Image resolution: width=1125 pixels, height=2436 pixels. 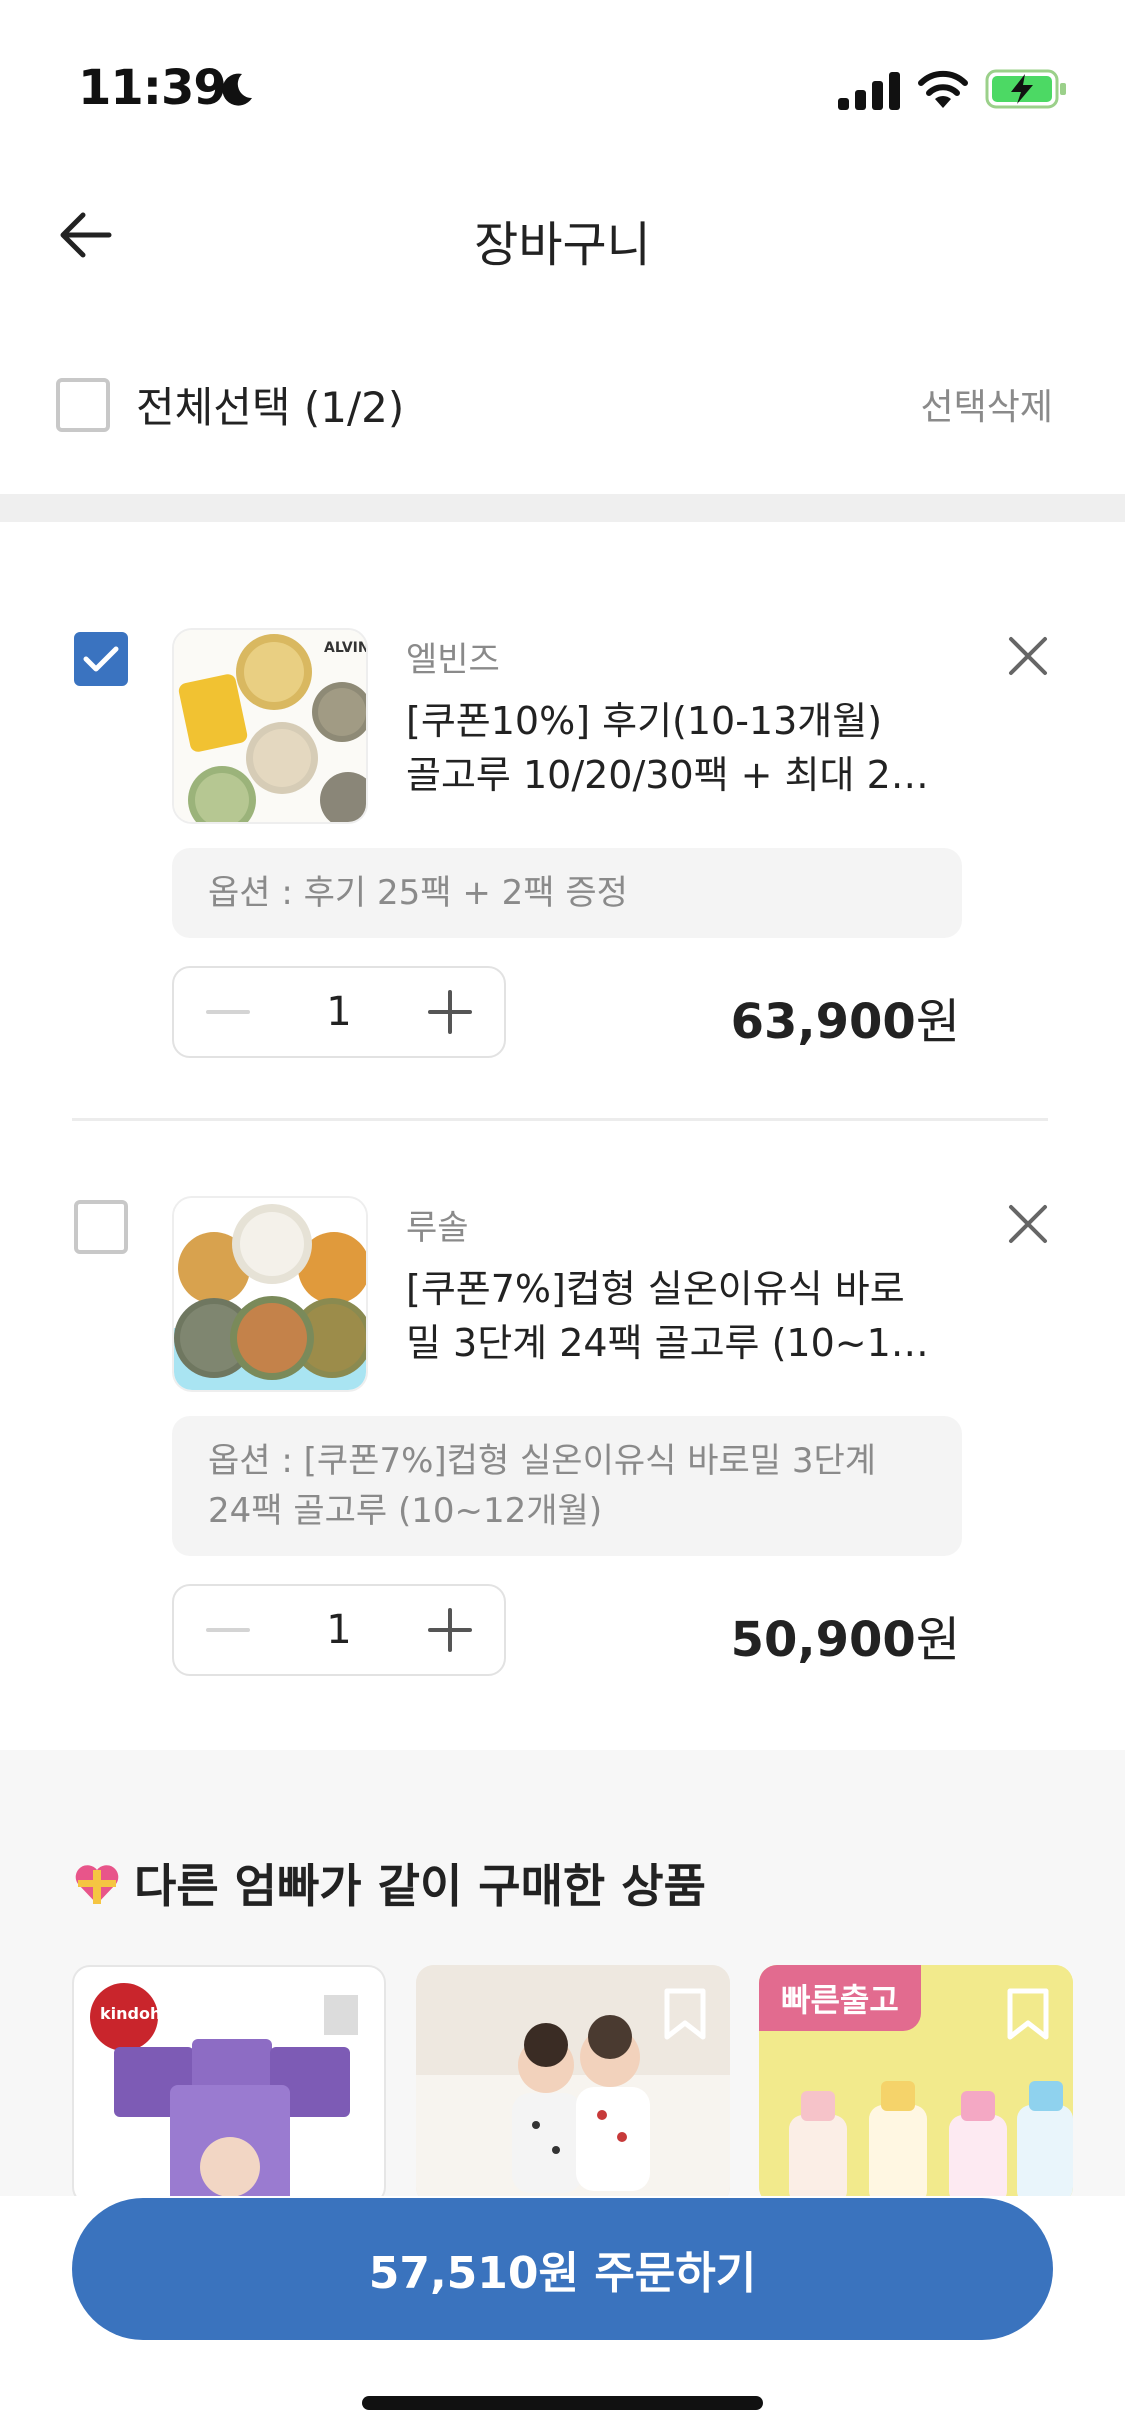 What do you see at coordinates (823, 1022) in the screenshot?
I see `item-price-number: 63,900` at bounding box center [823, 1022].